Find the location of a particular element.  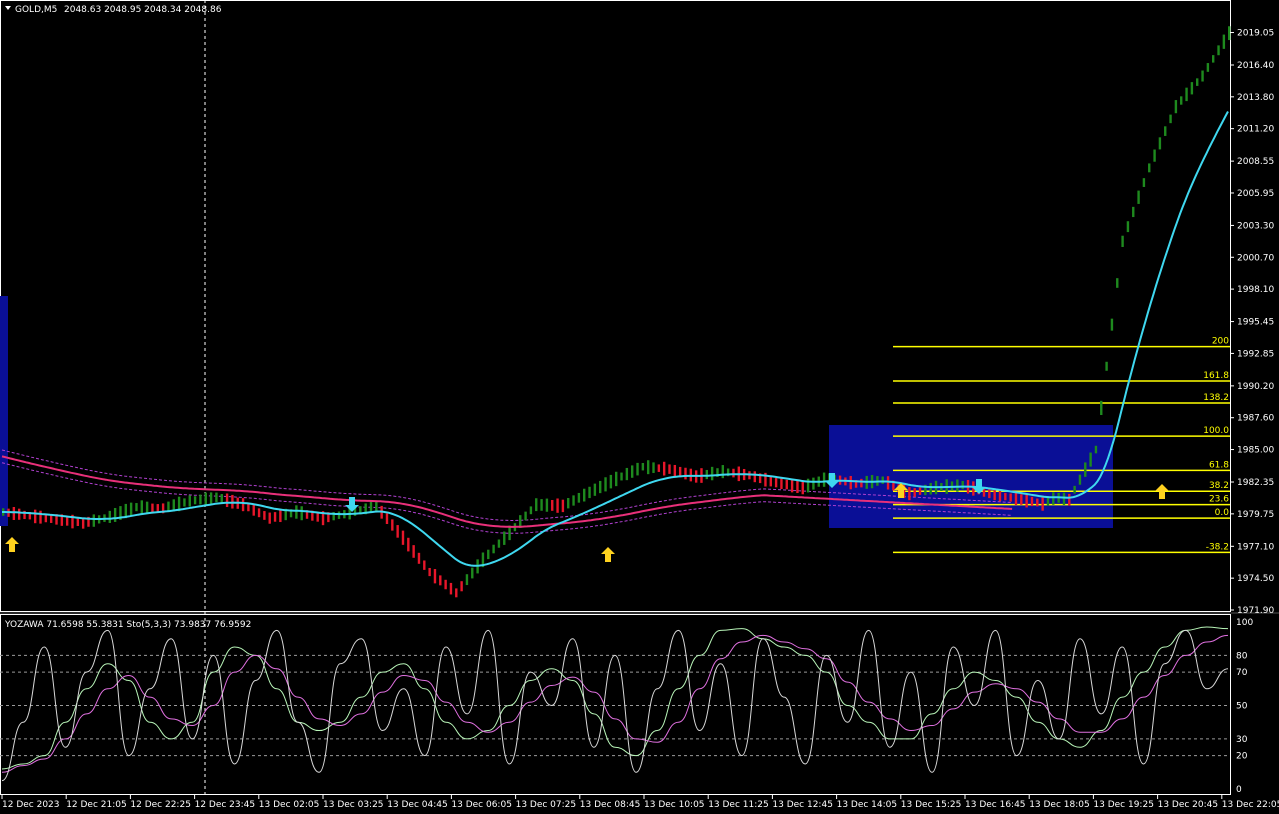

price-tick-label: 1977.10 is located at coordinates (1255, 547).